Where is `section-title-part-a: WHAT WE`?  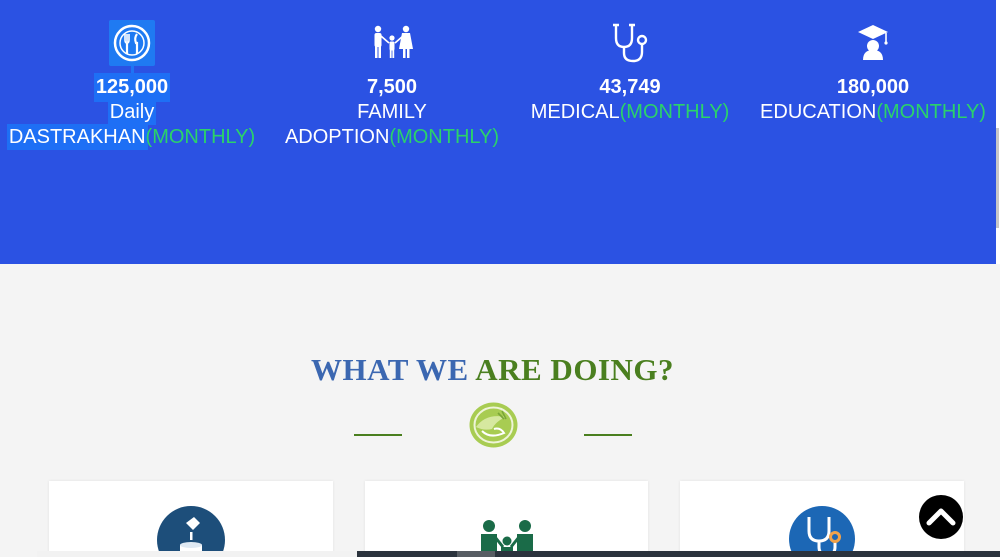 section-title-part-a: WHAT WE is located at coordinates (390, 369).